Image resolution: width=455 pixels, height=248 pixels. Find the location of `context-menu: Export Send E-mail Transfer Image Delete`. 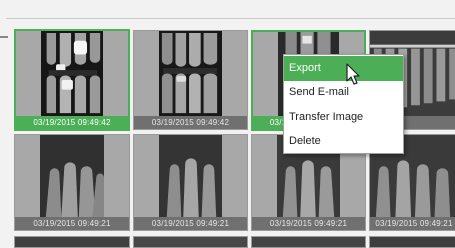

context-menu: Export Send E-mail Transfer Image Delete is located at coordinates (343, 104).